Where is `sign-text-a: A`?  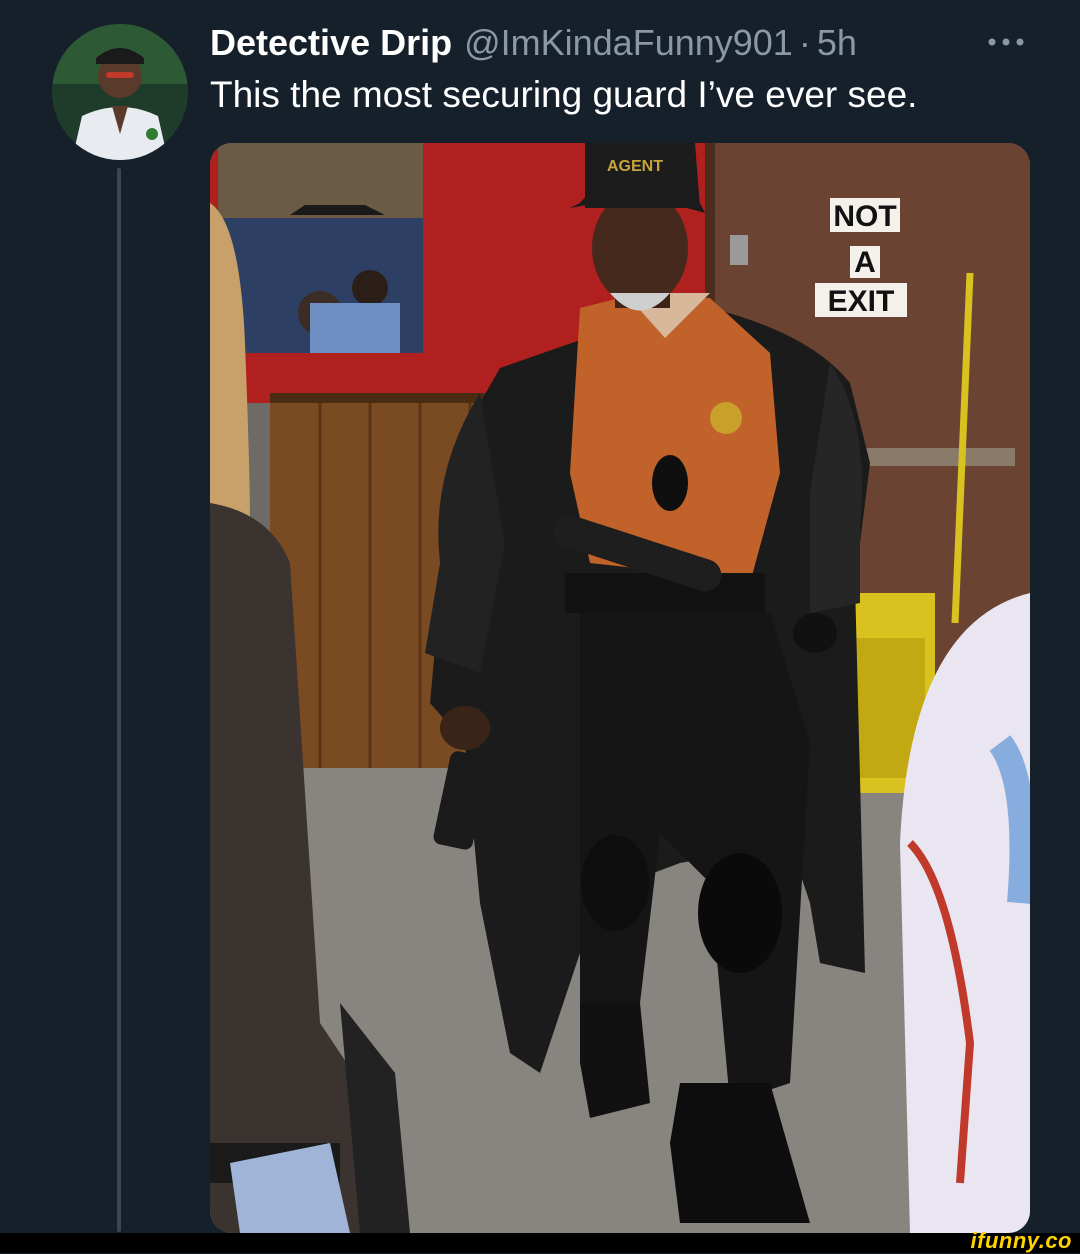
sign-text-a: A is located at coordinates (865, 262).